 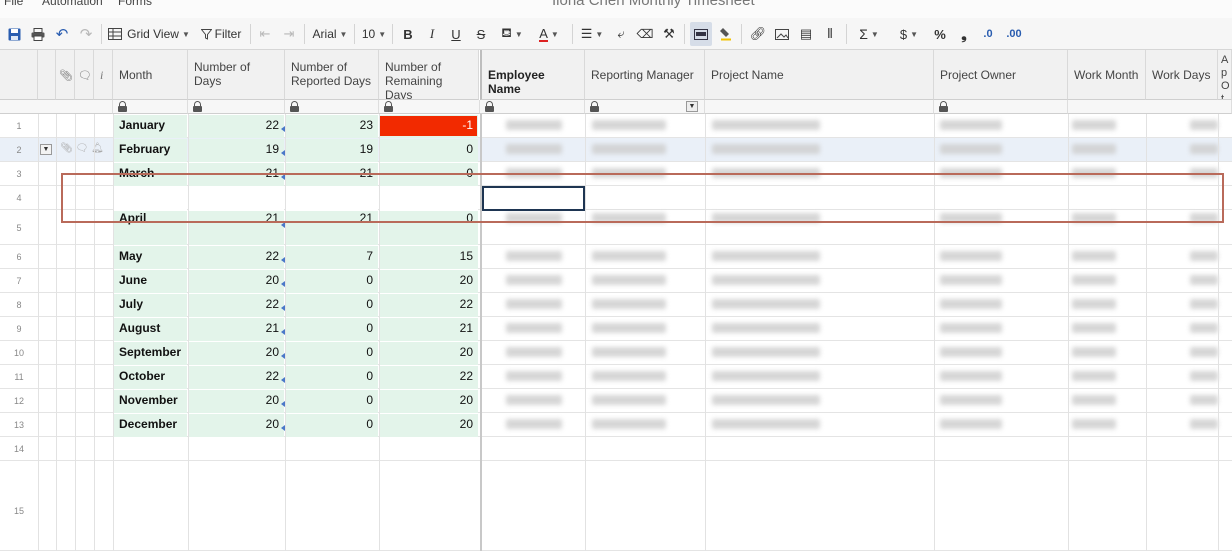 What do you see at coordinates (19, 305) in the screenshot?
I see `row-number: 8` at bounding box center [19, 305].